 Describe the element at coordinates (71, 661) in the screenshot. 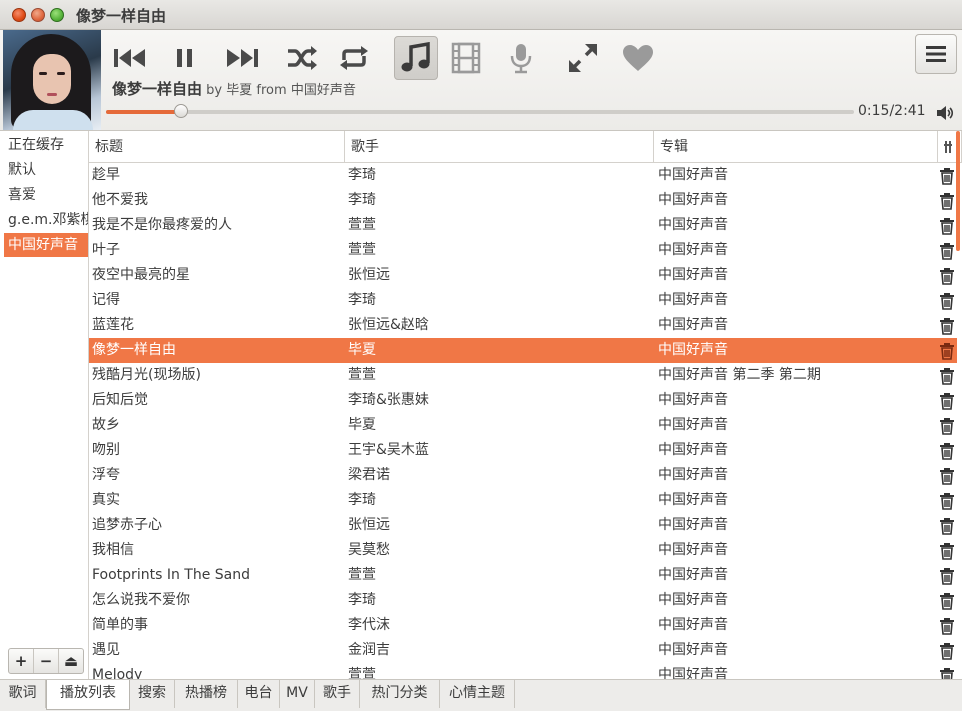

I see `eject-button: ⏏` at that location.